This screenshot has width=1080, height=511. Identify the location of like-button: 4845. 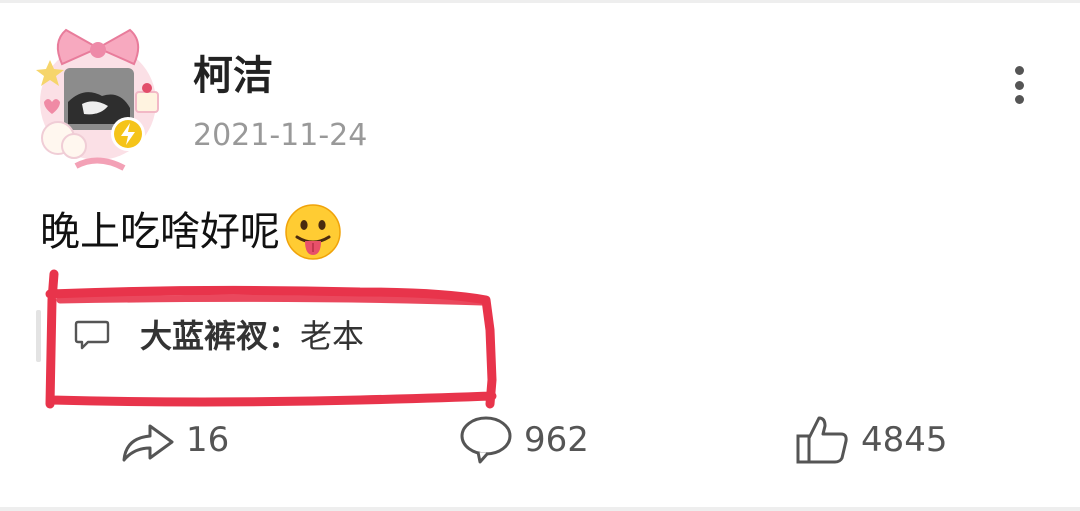
(871, 440).